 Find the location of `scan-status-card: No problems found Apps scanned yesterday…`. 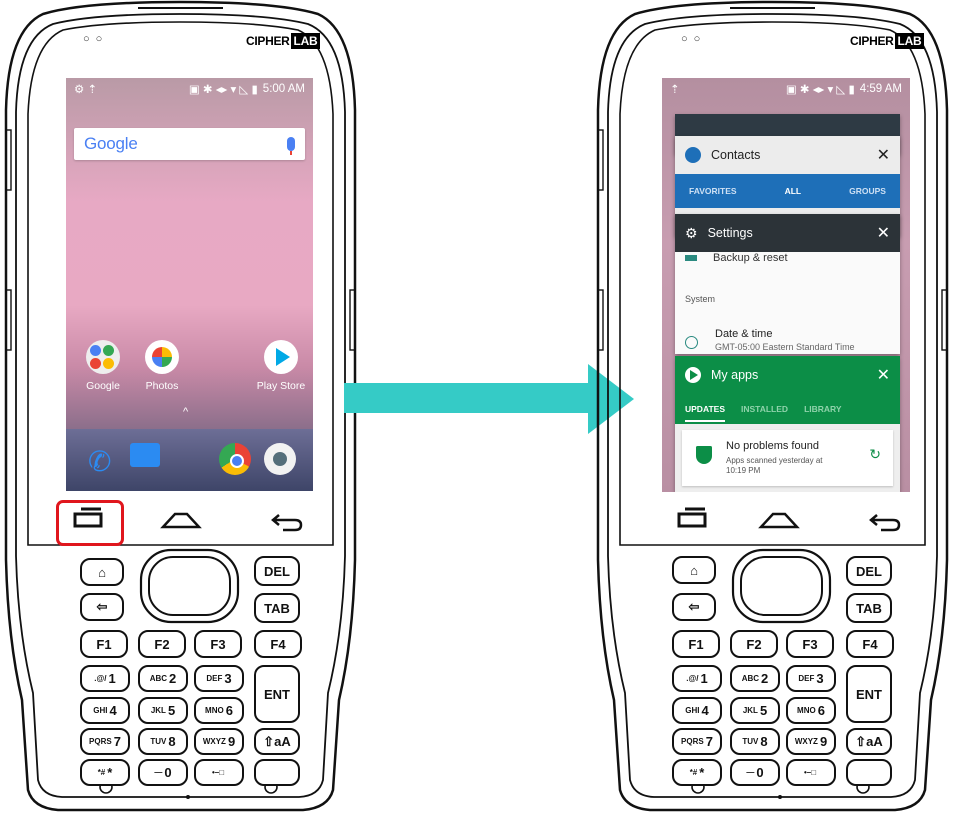

scan-status-card: No problems found Apps scanned yesterday… is located at coordinates (787, 458).